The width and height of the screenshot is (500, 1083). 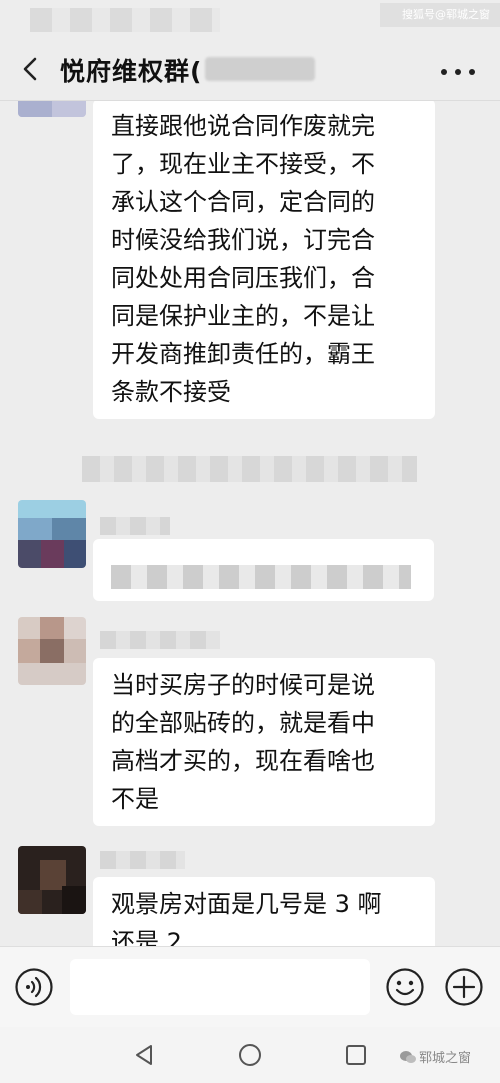 What do you see at coordinates (464, 987) in the screenshot?
I see `add-icon` at bounding box center [464, 987].